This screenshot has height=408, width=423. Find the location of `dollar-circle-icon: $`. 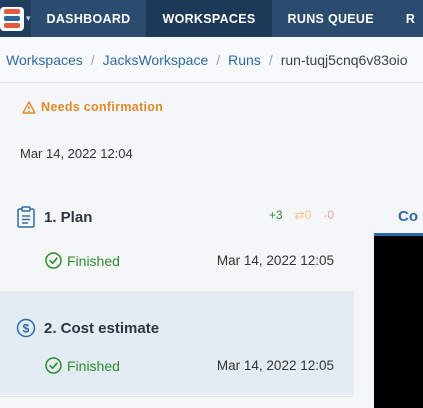

dollar-circle-icon: $ is located at coordinates (26, 328).